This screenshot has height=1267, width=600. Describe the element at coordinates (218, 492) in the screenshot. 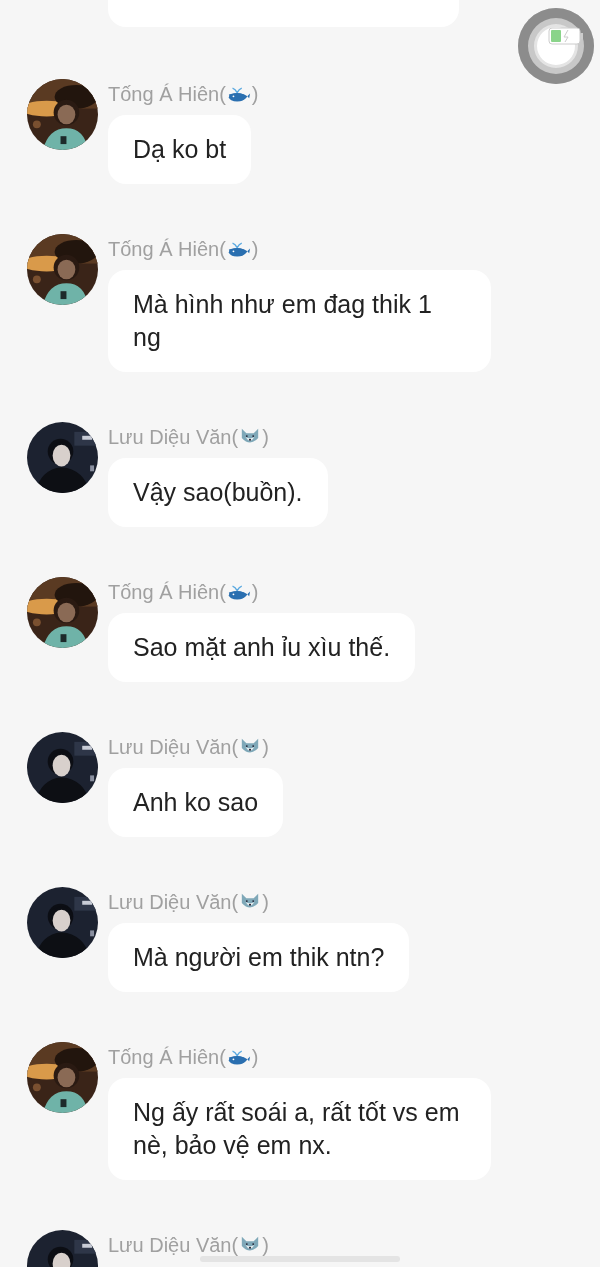

I see `message-bubble: Vậy sao(buồn).` at that location.